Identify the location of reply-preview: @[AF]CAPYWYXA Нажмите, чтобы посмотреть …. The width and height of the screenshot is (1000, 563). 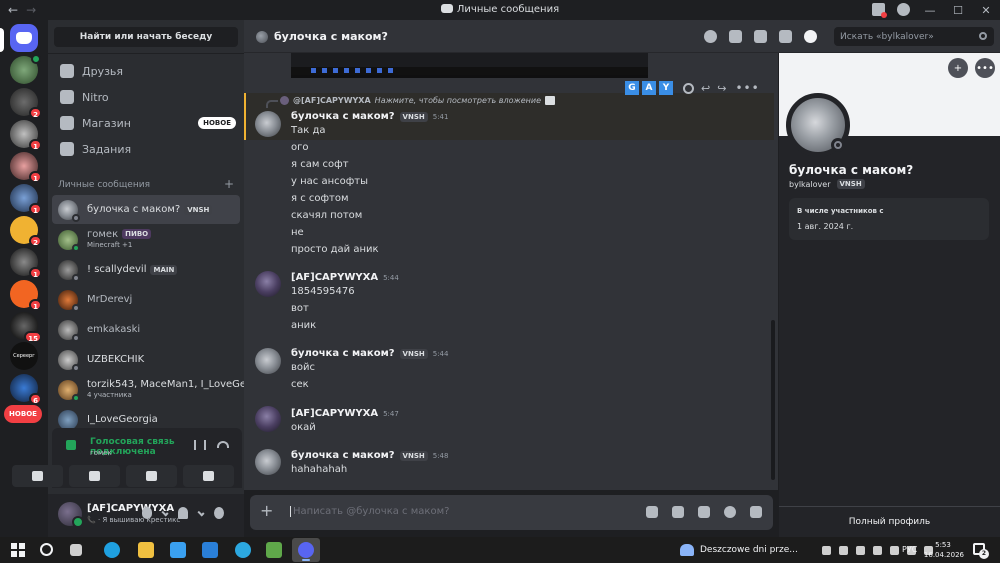
(418, 100).